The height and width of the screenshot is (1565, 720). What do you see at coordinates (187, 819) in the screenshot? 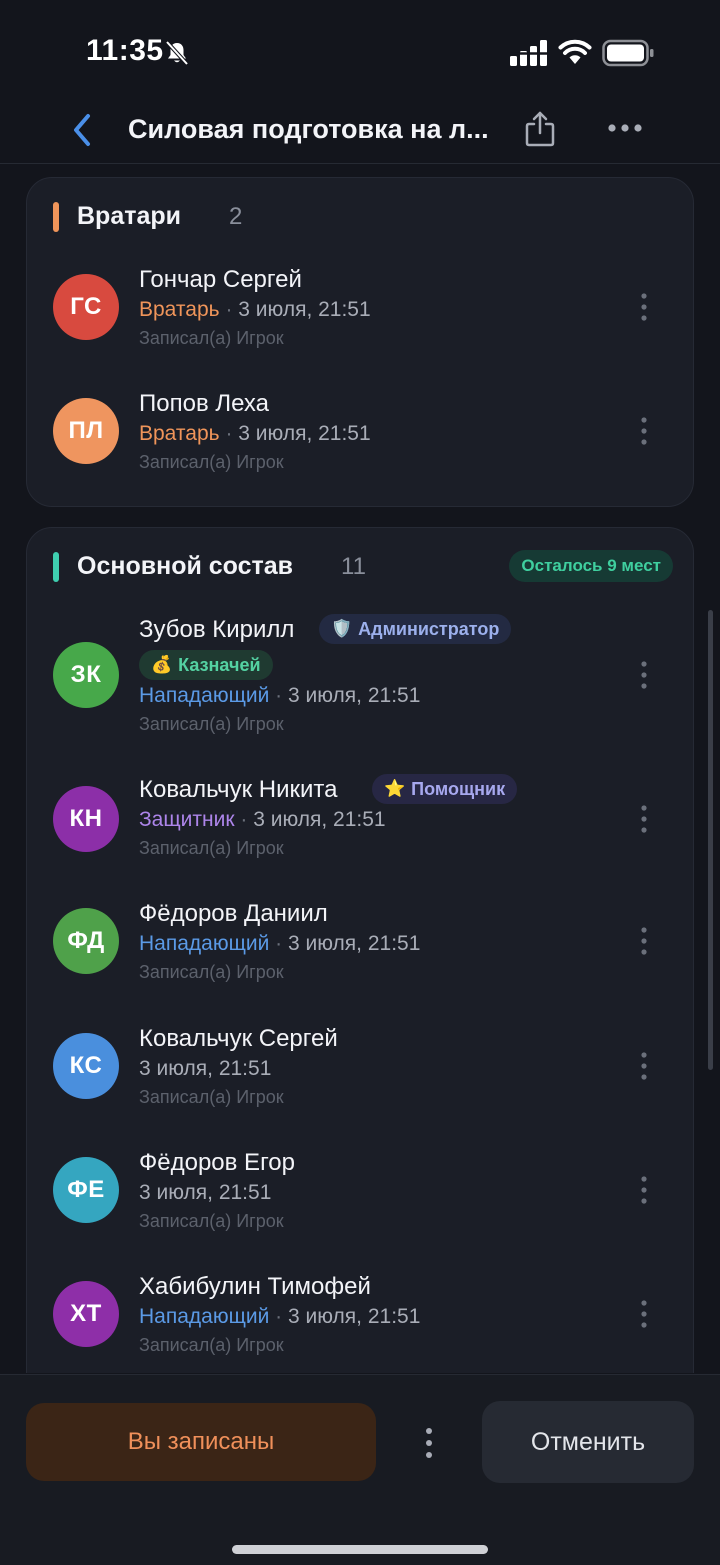
I see `player-position: Защитник` at bounding box center [187, 819].